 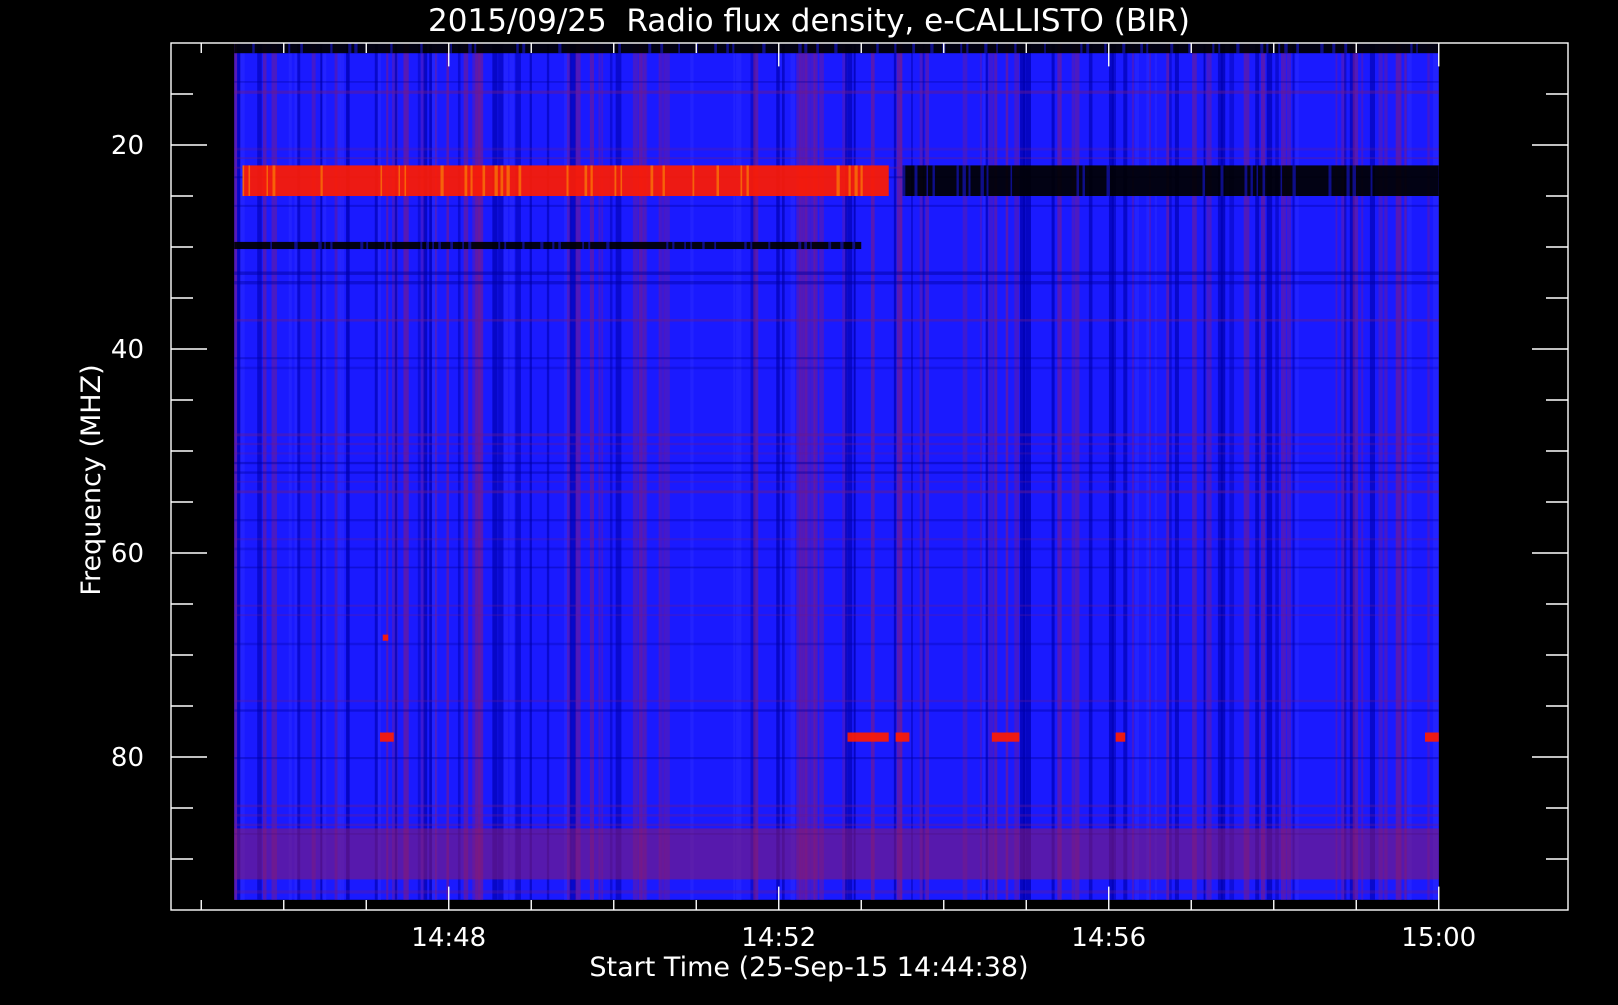 I want to click on x-tick-label: 14:56, so click(x=1108, y=938).